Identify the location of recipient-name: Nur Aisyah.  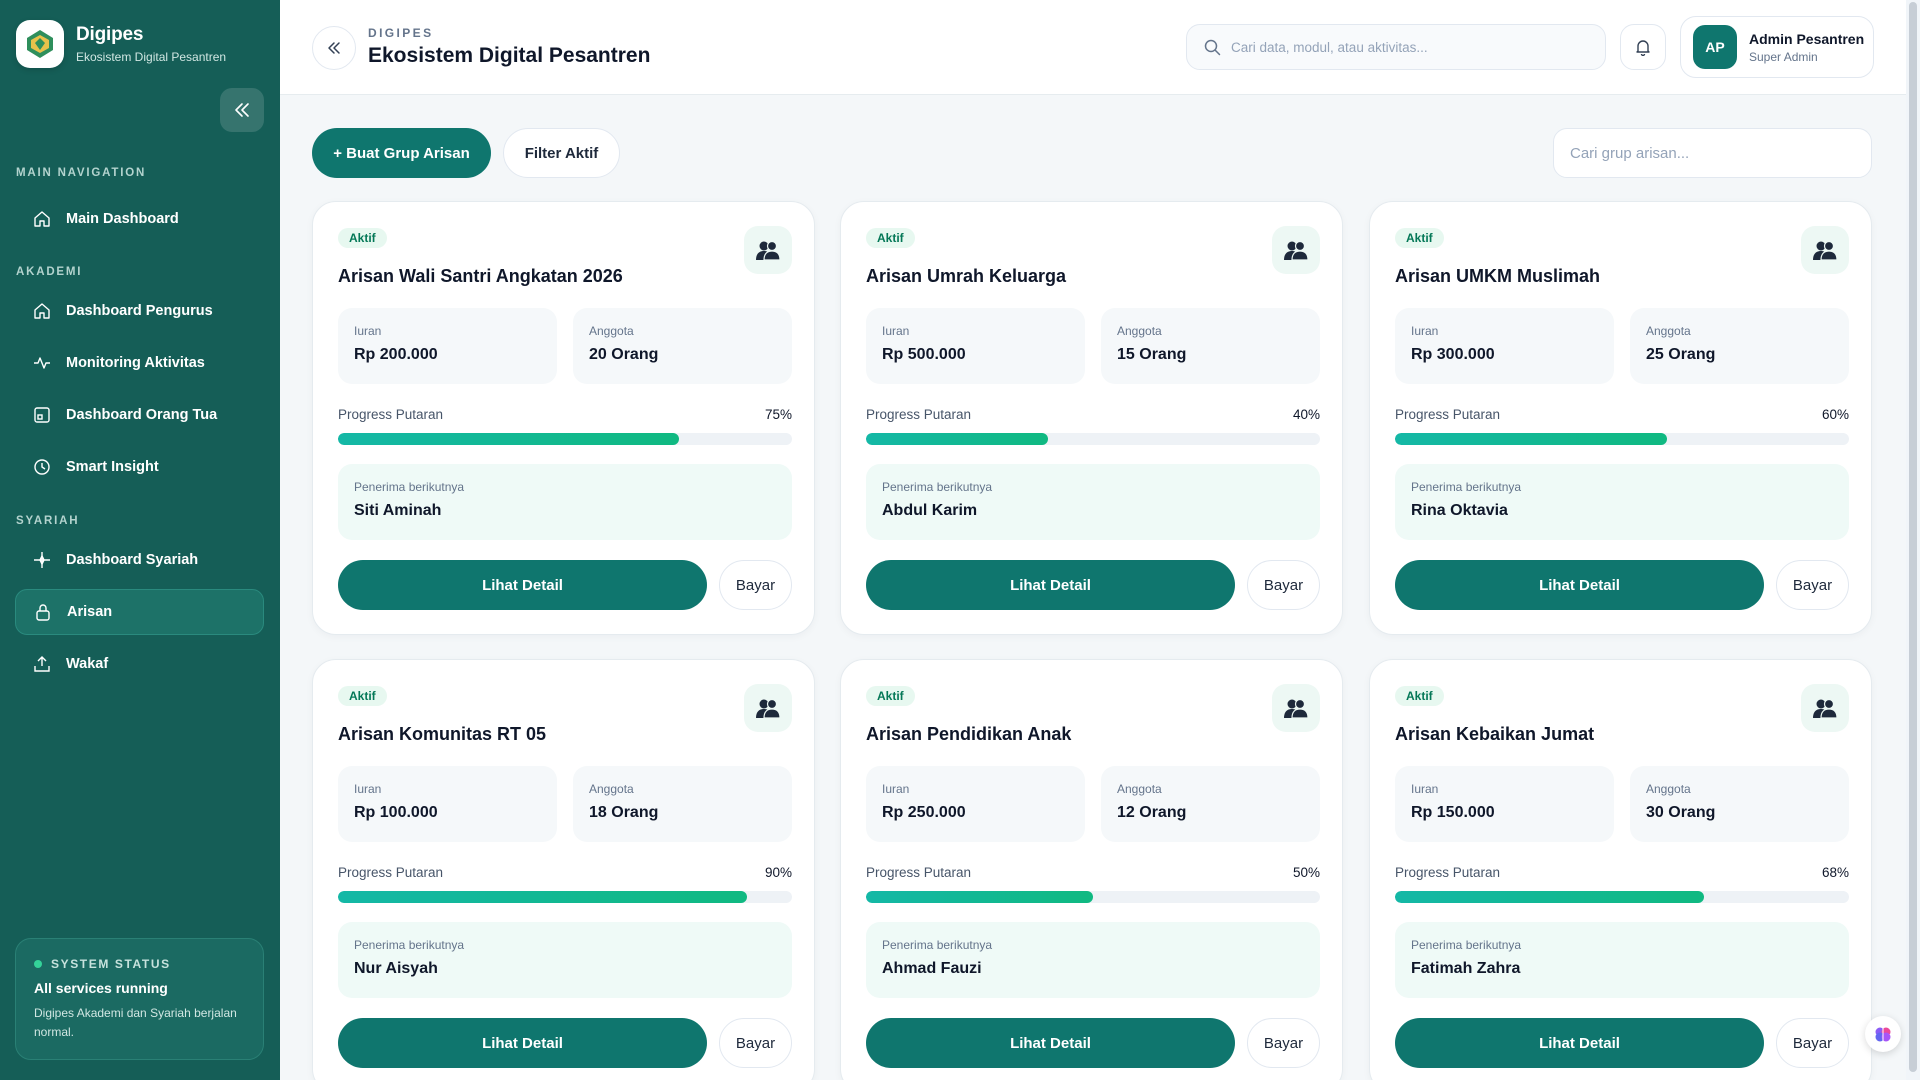
(396, 968).